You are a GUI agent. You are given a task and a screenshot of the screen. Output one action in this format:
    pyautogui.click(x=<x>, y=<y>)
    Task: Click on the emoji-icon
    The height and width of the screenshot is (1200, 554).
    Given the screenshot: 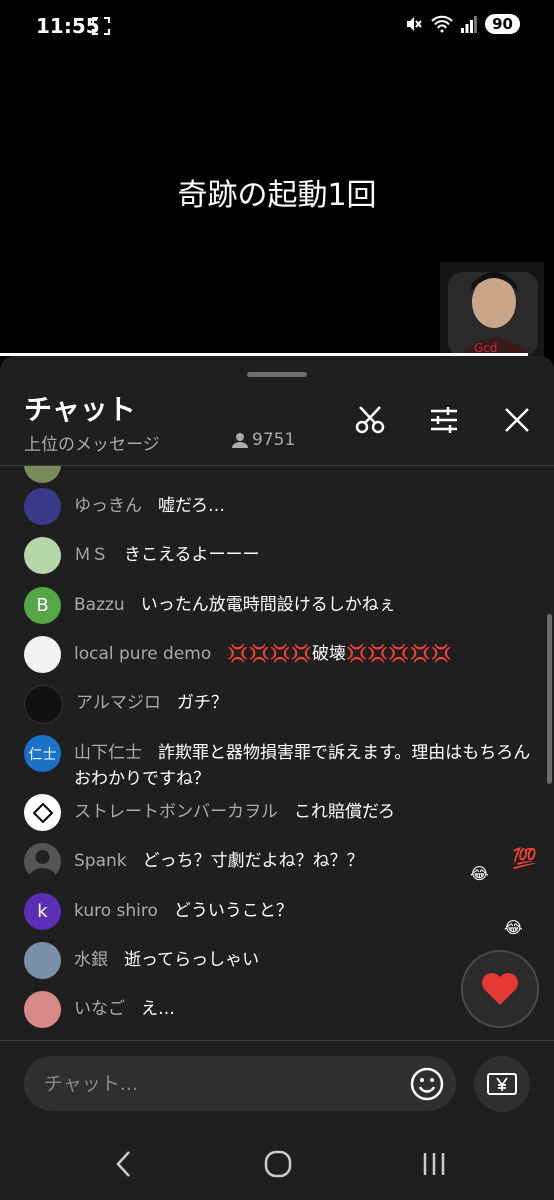 What is the action you would take?
    pyautogui.click(x=427, y=1084)
    